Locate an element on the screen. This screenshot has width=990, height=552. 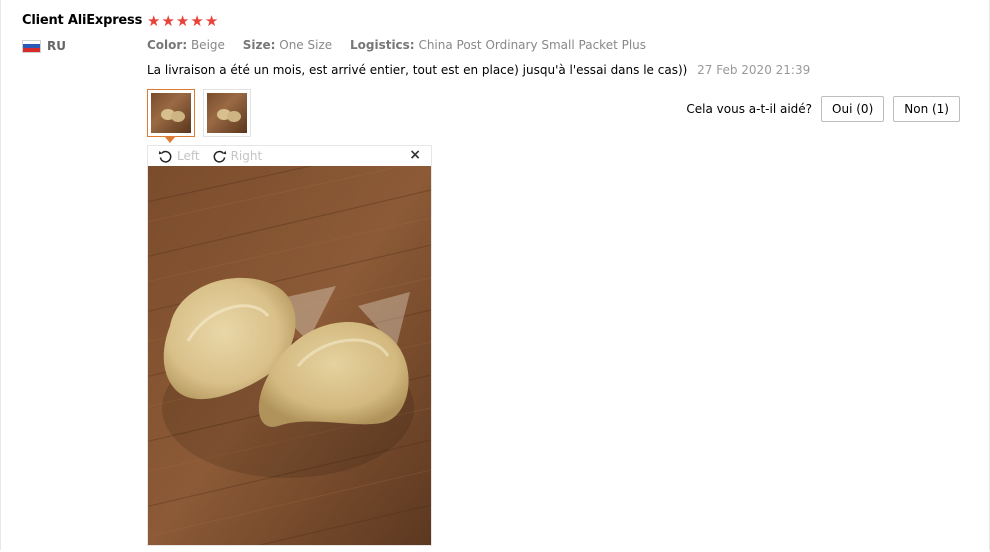
helpful-yes-button: Oui (0) is located at coordinates (853, 109).